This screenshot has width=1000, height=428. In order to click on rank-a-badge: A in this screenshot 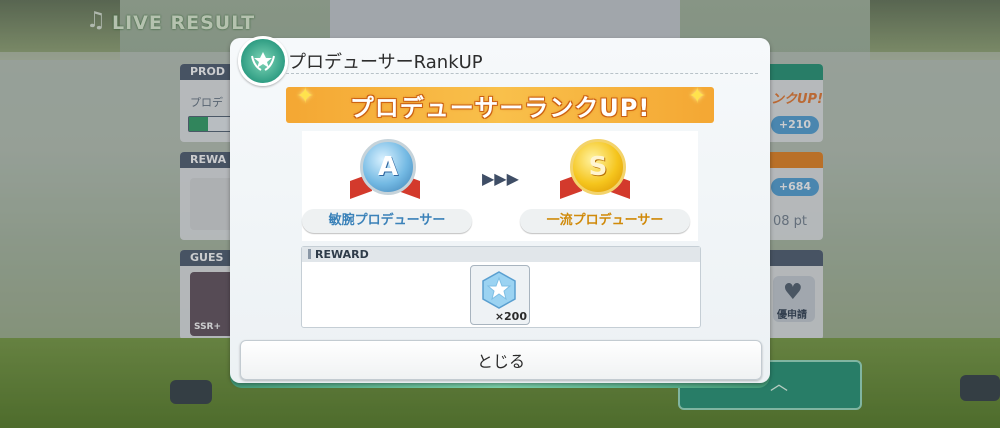, I will do `click(385, 170)`.